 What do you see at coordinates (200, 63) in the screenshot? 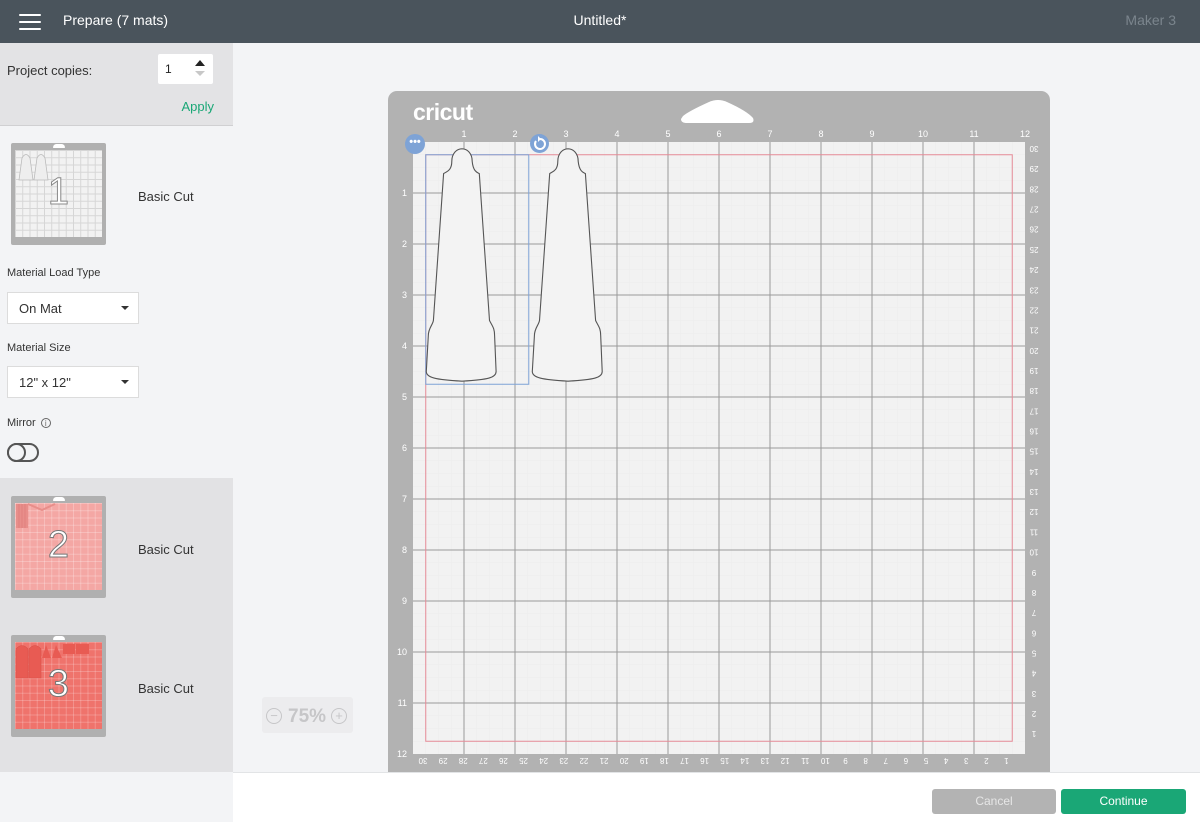
I see `increment-arrow-icon` at bounding box center [200, 63].